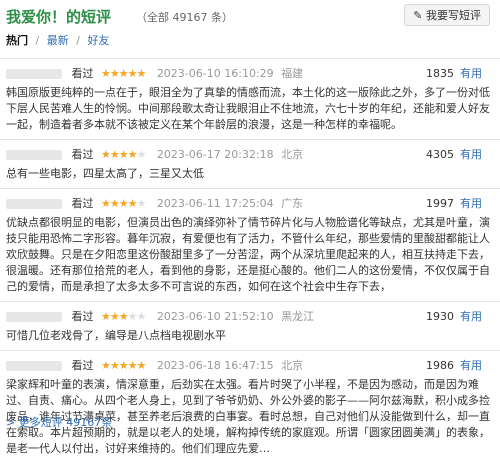  I want to click on pencil-icon: ✎, so click(418, 15).